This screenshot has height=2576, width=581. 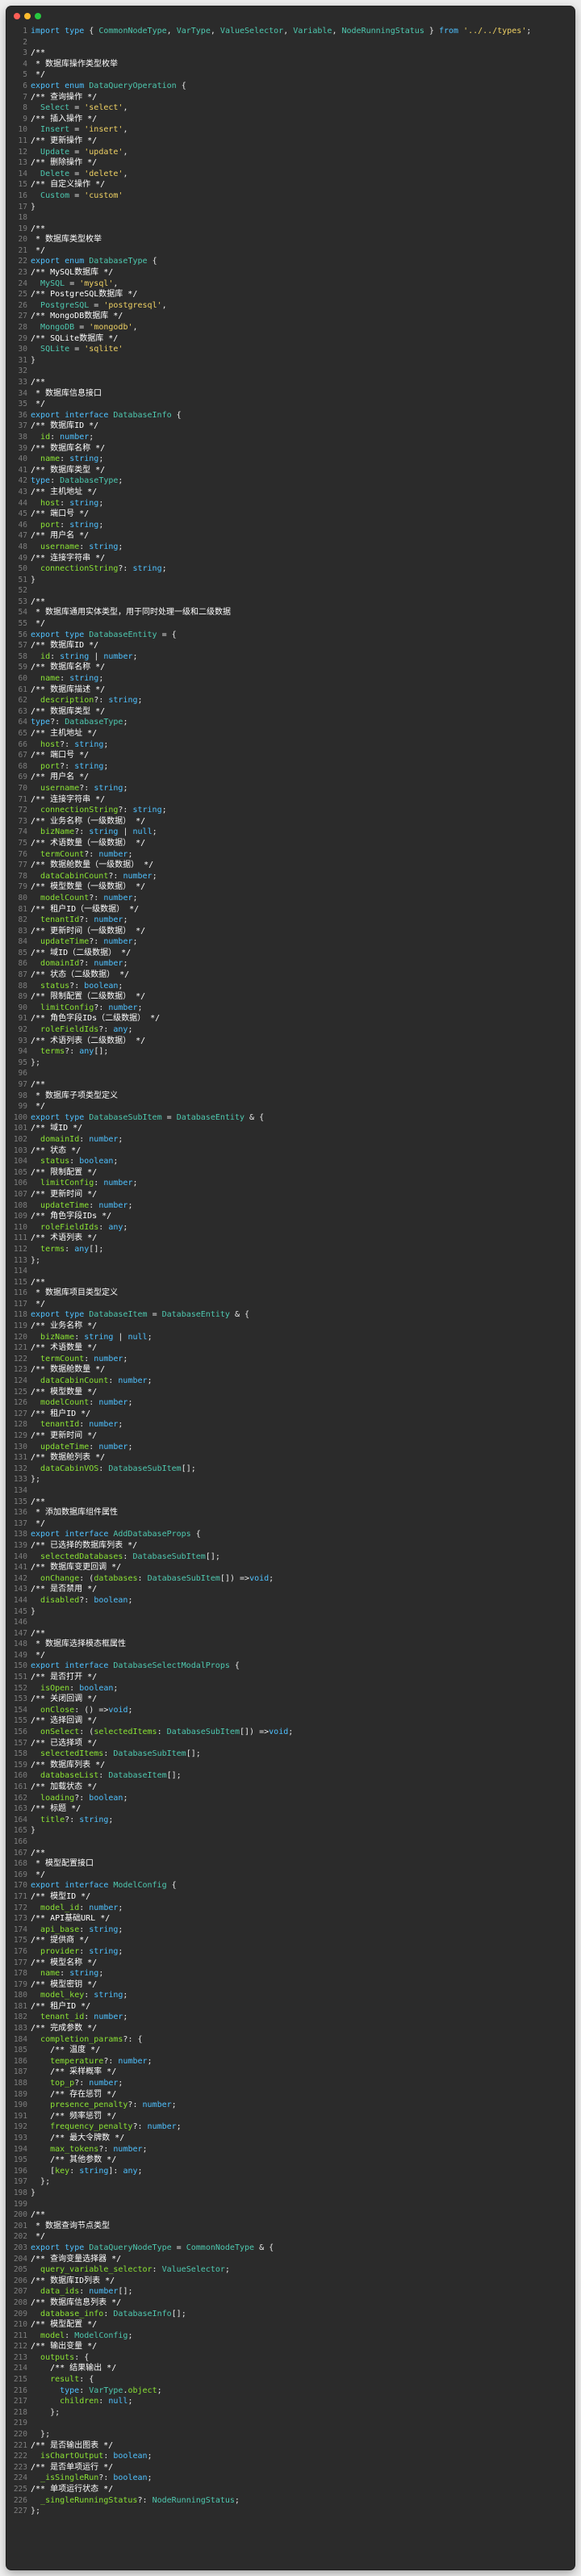 I want to click on code-line: 34 * 数据库信息接口, so click(x=290, y=394).